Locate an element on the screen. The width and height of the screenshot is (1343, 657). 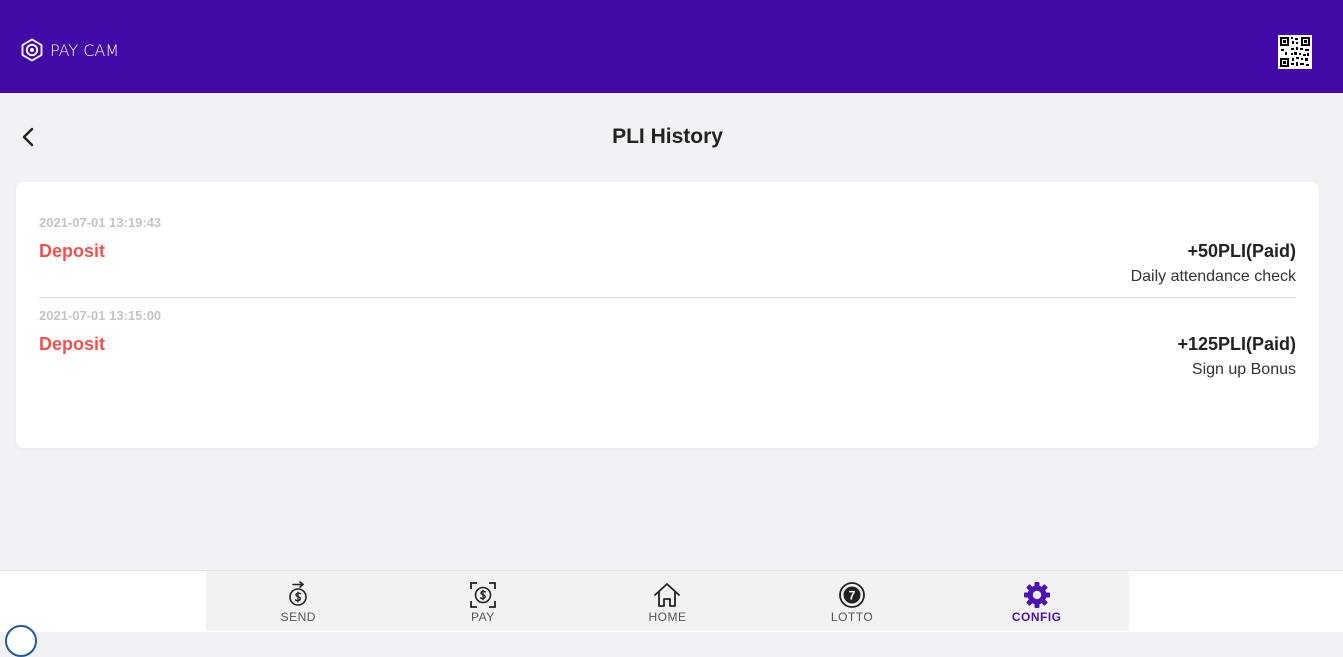
bottom-nav: SEND PAY HOME 7 LOTTO CONFIG is located at coordinates (667, 601).